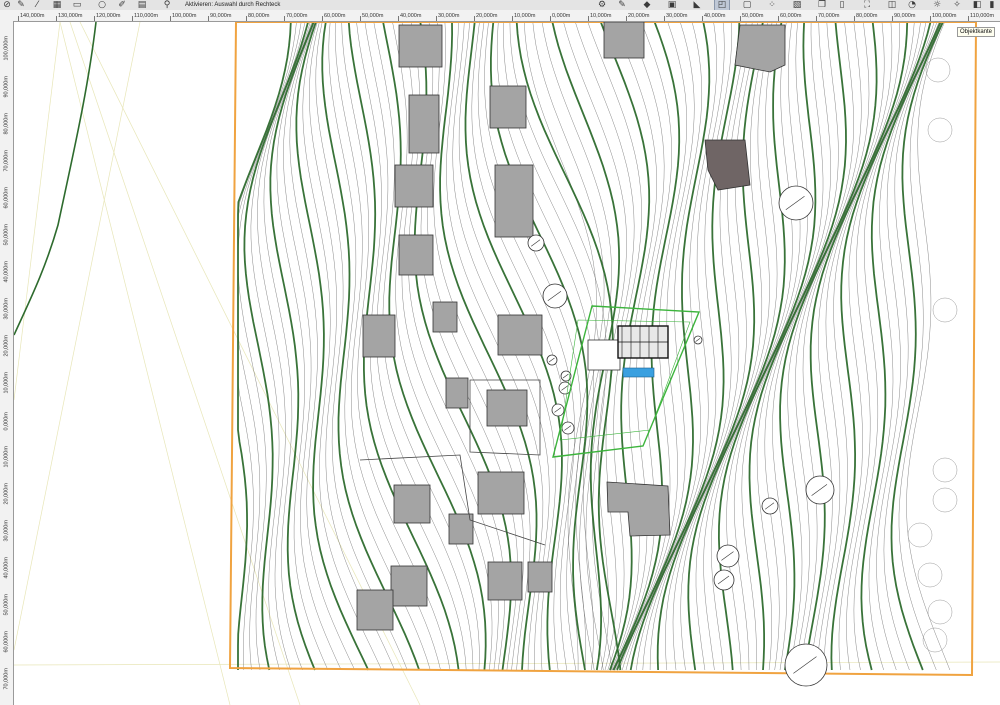  I want to click on ruler-label: 100,000m, so click(6, 48).